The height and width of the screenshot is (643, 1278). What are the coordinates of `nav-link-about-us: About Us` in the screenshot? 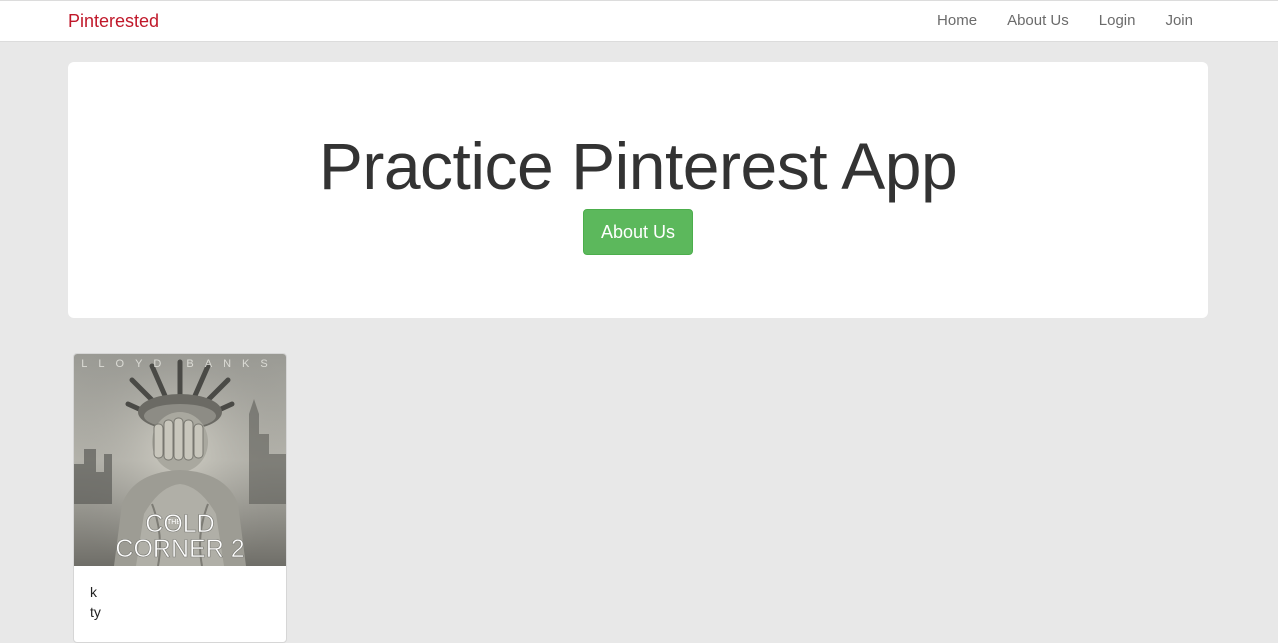 It's located at (1038, 21).